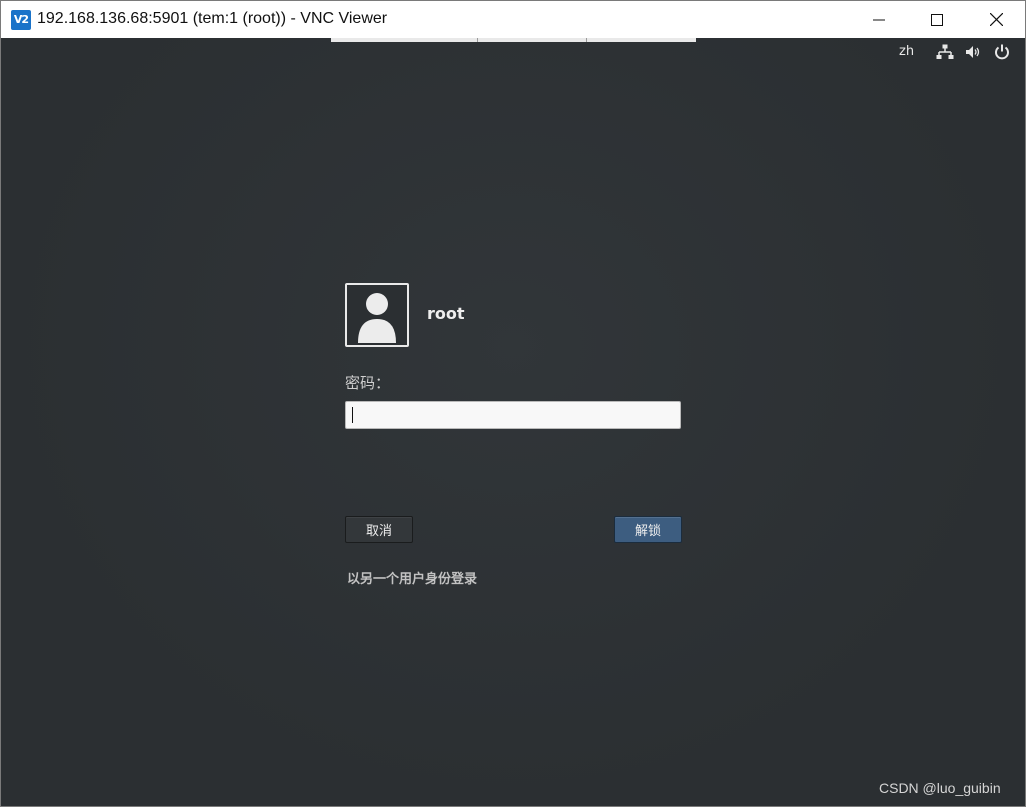 The image size is (1026, 807). I want to click on close-button, so click(996, 19).